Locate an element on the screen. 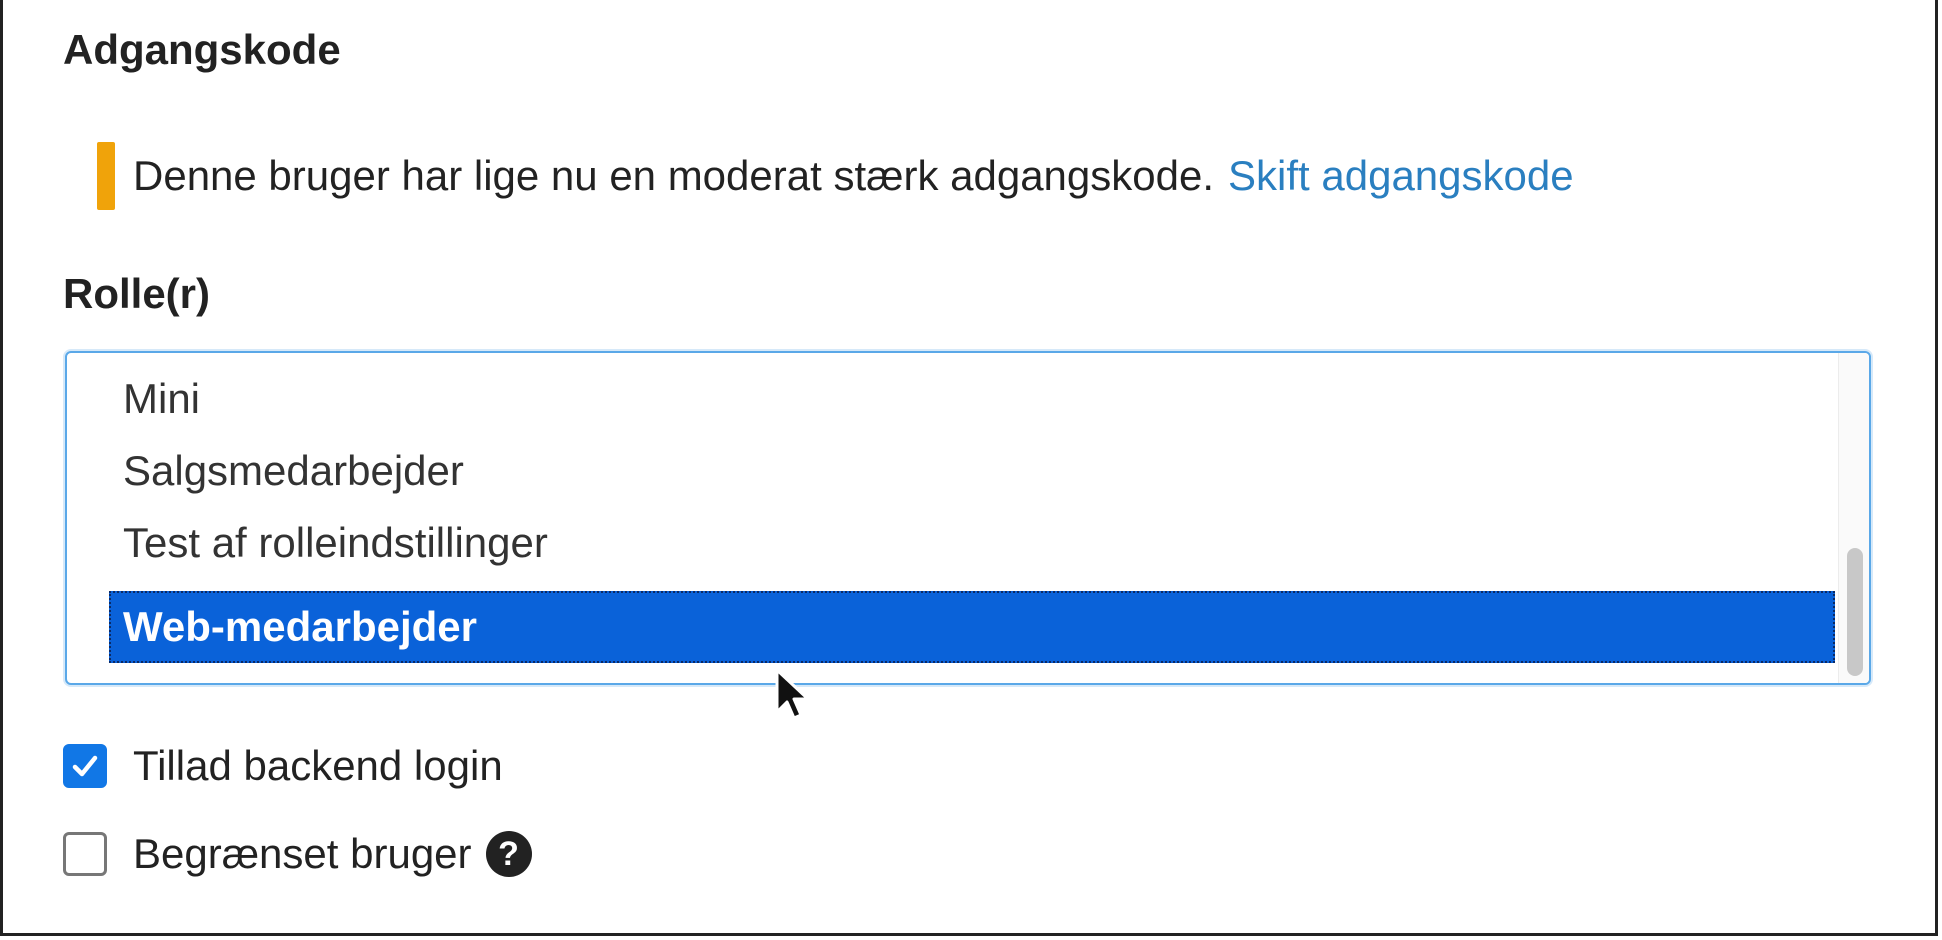  role-option-salgsmedarbejder: Salgsmedarbejder is located at coordinates (972, 471).